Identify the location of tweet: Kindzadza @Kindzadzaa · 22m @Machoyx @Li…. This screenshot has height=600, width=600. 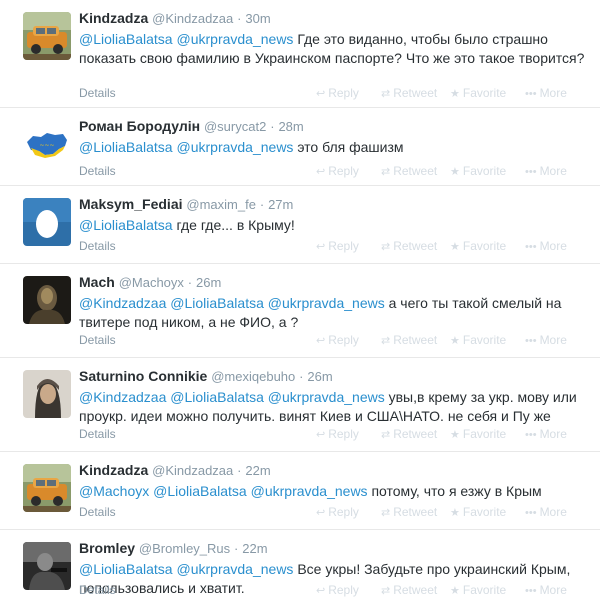
(300, 491).